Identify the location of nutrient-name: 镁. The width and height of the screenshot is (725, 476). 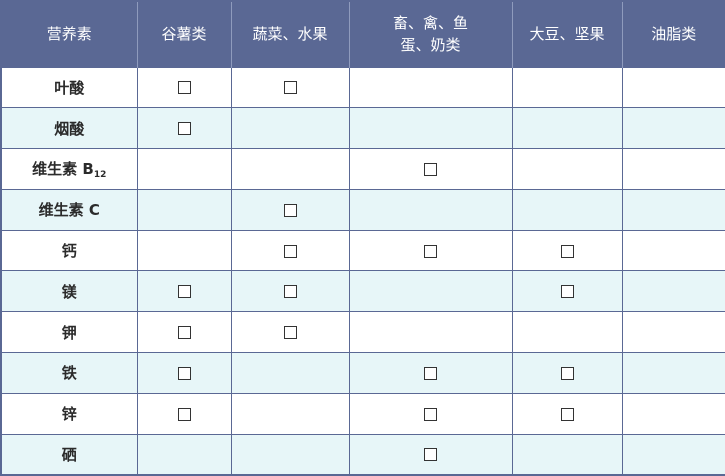
(69, 291).